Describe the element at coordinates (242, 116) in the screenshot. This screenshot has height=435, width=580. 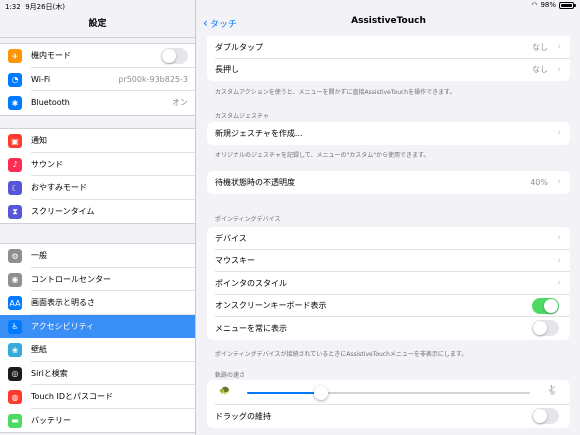
I see `custom-gestures-header: カスタムジェスチャ` at that location.